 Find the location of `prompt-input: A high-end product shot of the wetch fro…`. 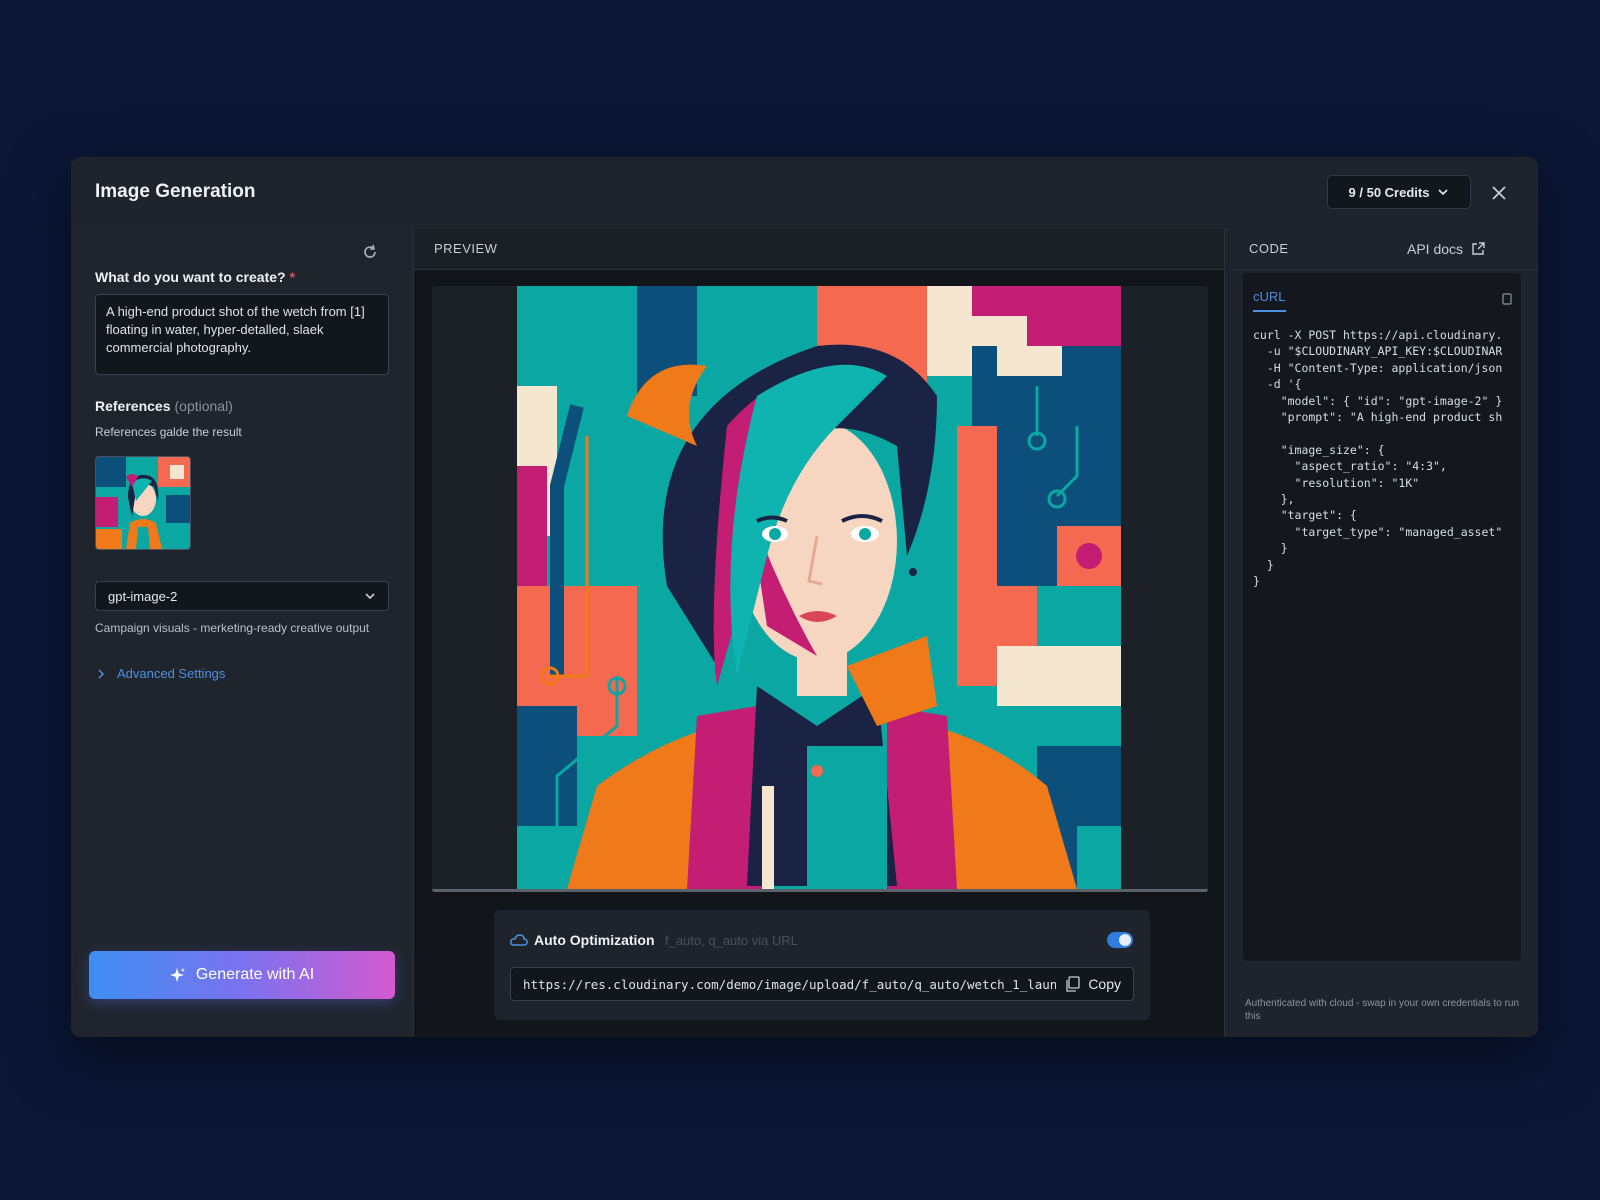

prompt-input: A high-end product shot of the wetch fro… is located at coordinates (242, 334).